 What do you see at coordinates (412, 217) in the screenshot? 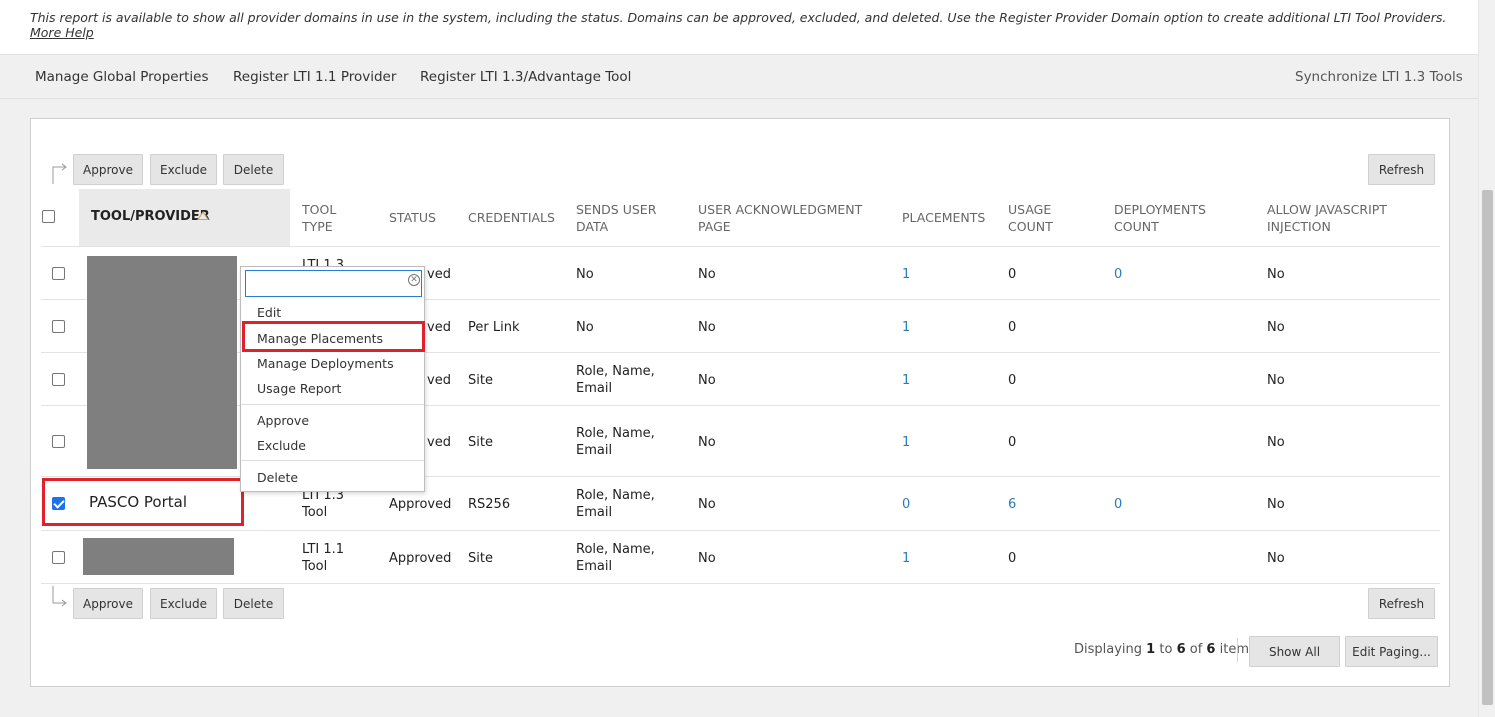
I see `column-header-status: STATUS` at bounding box center [412, 217].